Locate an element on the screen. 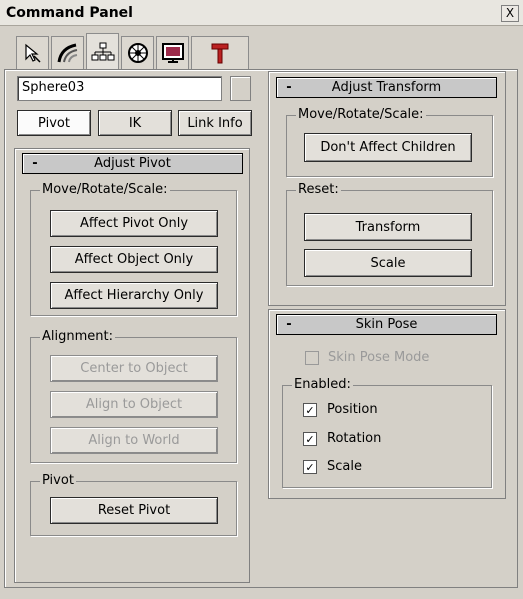  tab-hierarchy is located at coordinates (102, 51).